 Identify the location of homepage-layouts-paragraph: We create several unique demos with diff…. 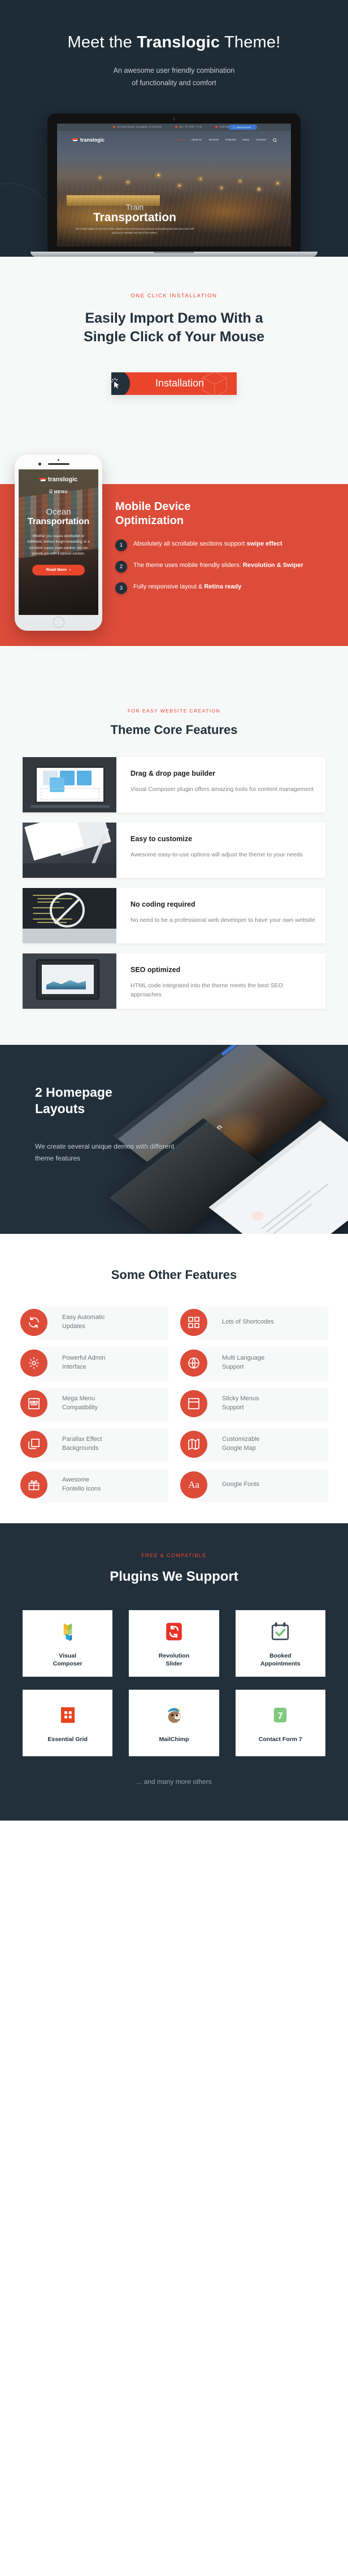
(105, 1152).